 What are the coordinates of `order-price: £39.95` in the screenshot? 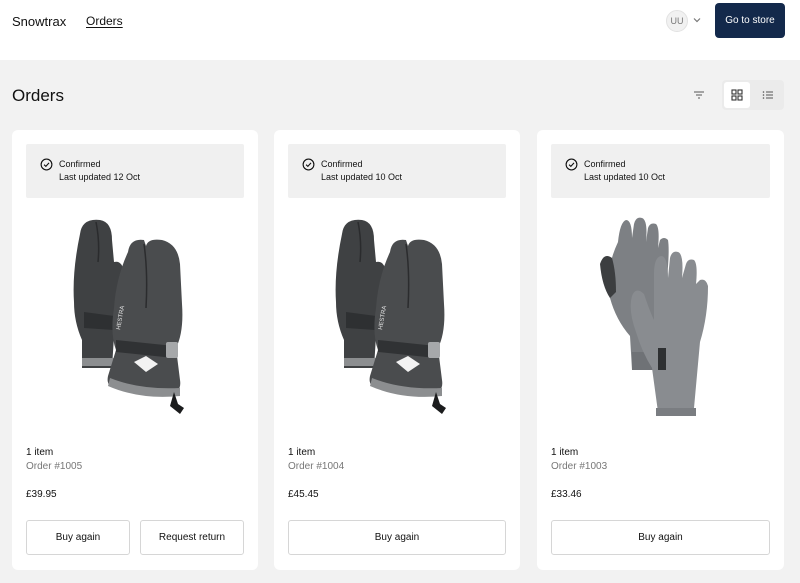 It's located at (41, 494).